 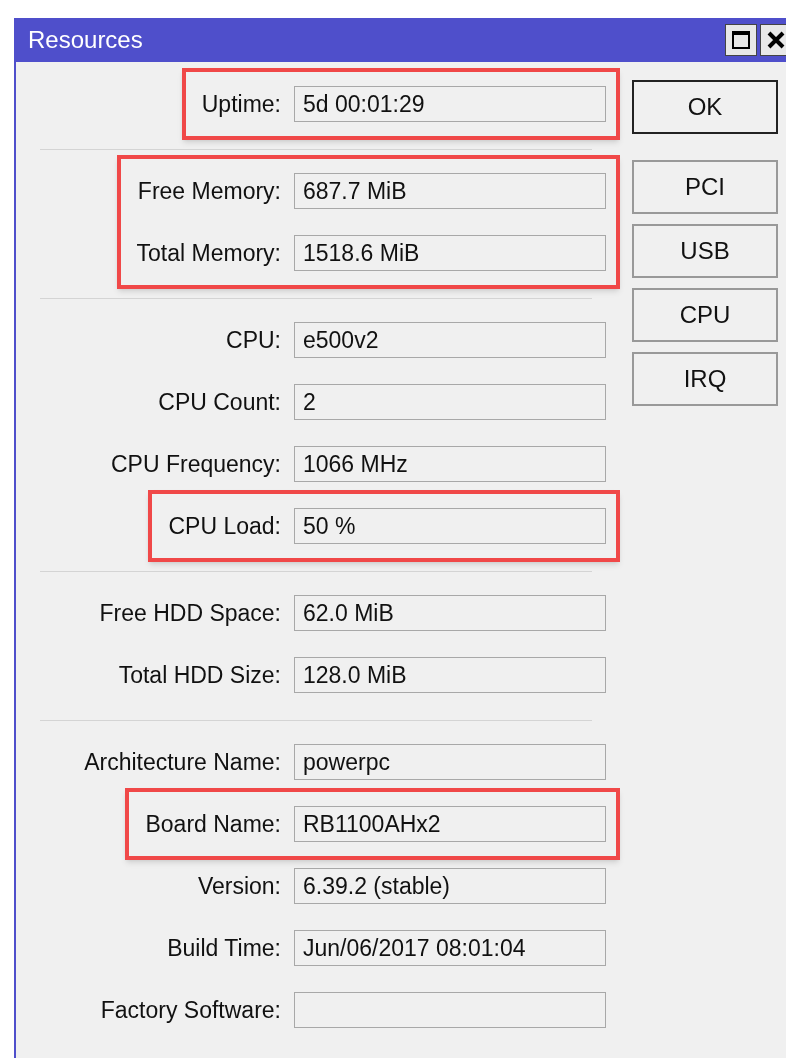 What do you see at coordinates (450, 948) in the screenshot?
I see `value-field: Jun/06/2017 08:01:04` at bounding box center [450, 948].